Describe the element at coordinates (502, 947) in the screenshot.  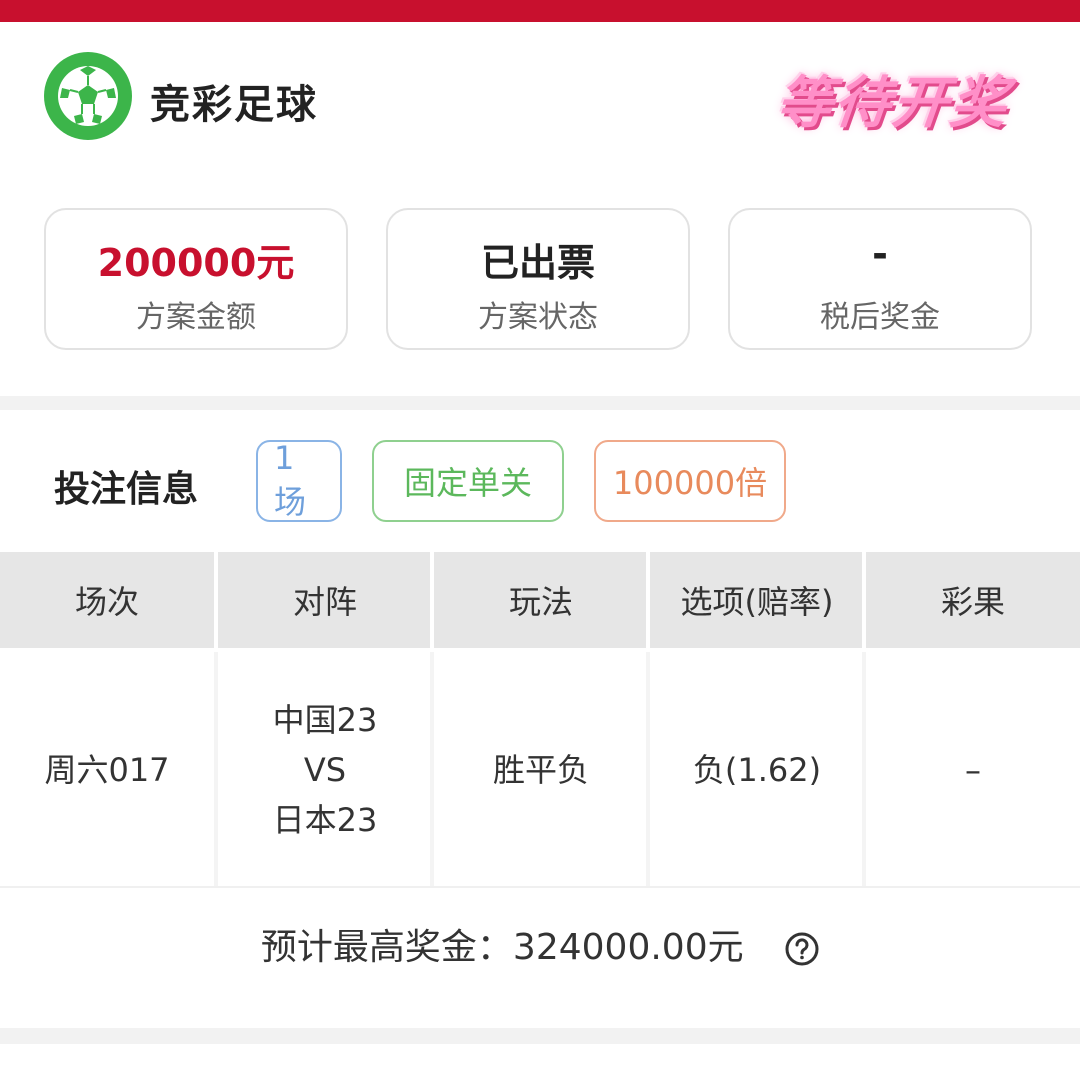
I see `max-prize-text: 预计最高奖金：324000.00元` at that location.